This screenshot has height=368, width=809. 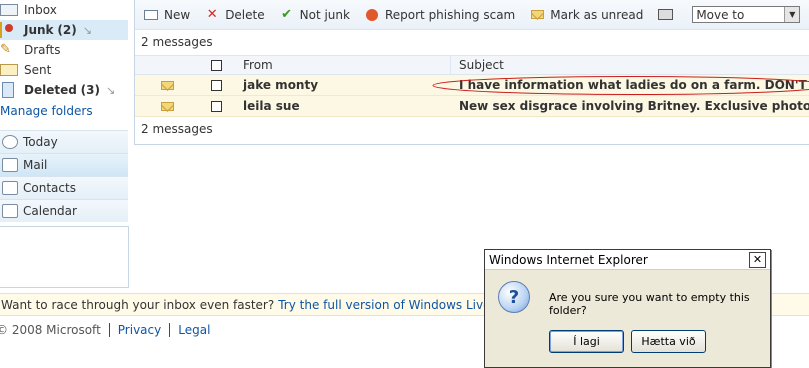 I want to click on folder-junk: Junk (2) ↘, so click(x=64, y=30).